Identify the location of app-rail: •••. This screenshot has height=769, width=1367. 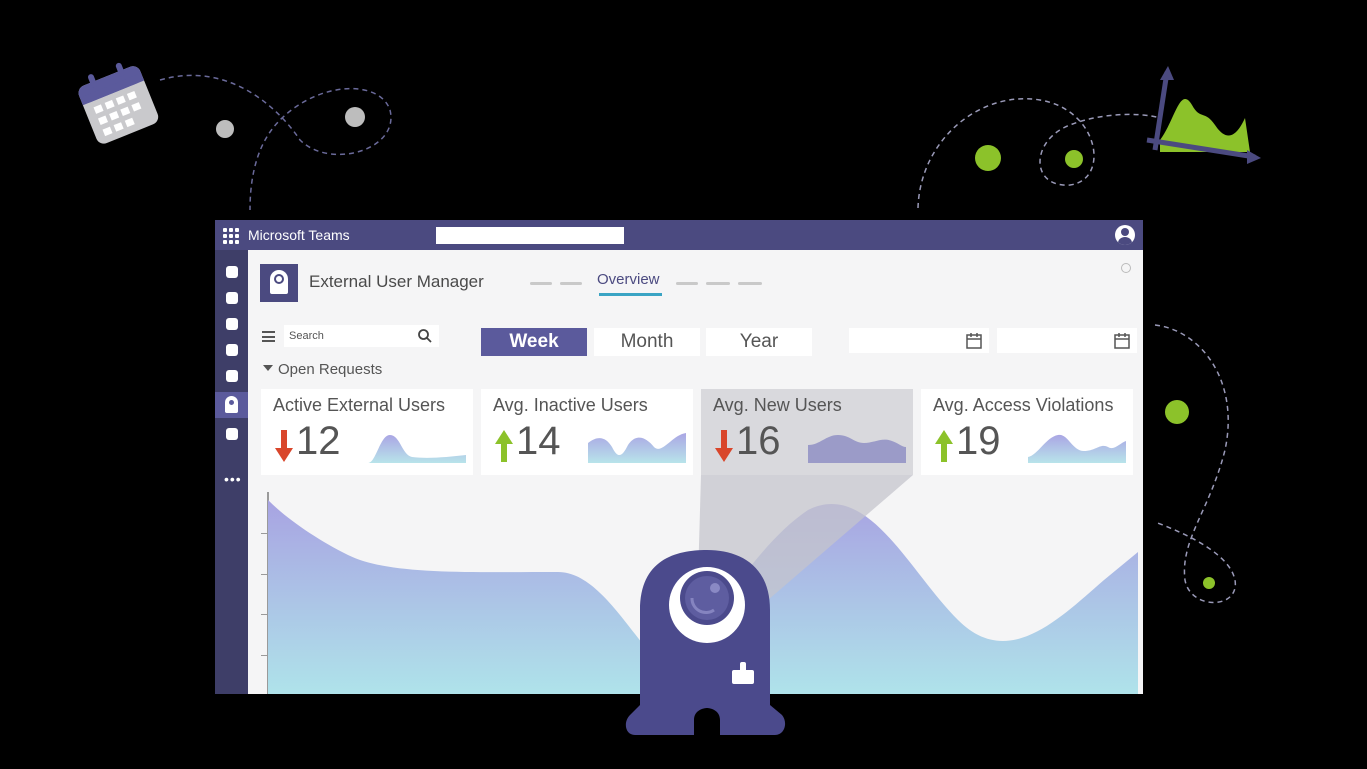
(231, 472).